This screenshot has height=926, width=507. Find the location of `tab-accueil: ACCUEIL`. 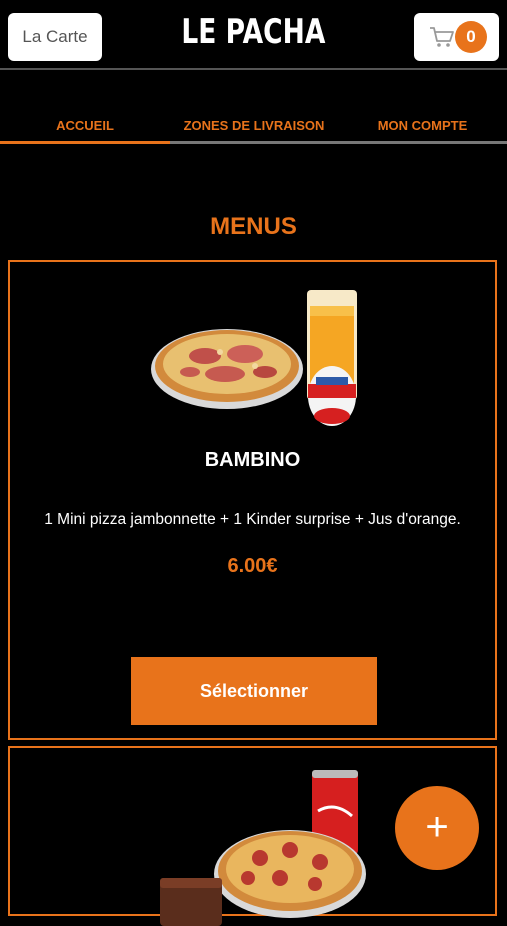

tab-accueil: ACCUEIL is located at coordinates (85, 128).